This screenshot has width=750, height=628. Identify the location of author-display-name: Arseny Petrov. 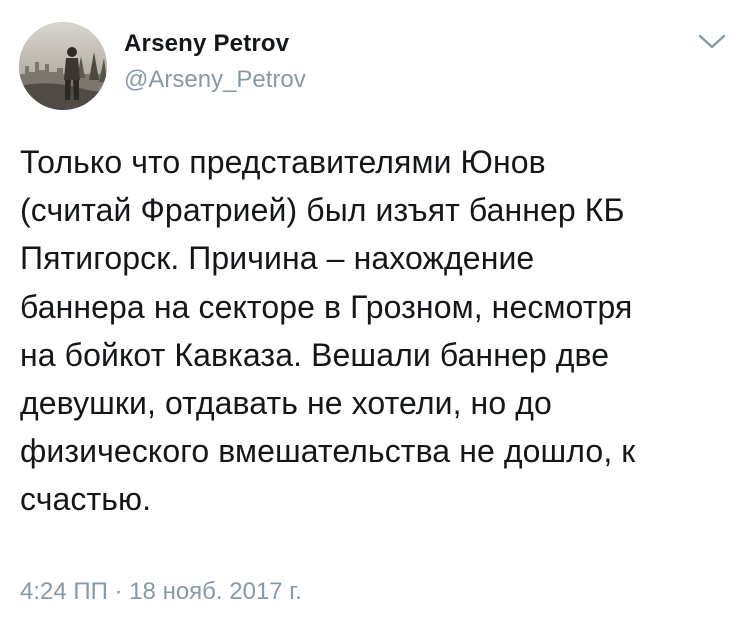
(215, 44).